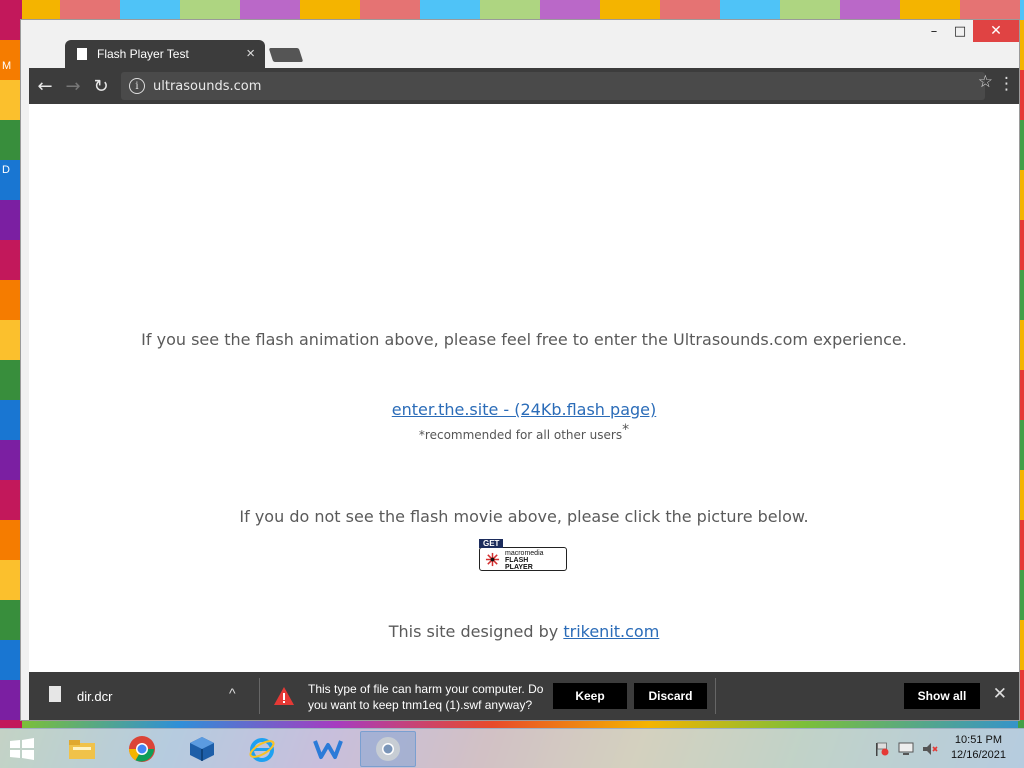 This screenshot has height=768, width=1024. I want to click on title-bar: Flash Player Test × – □ ✕, so click(520, 44).